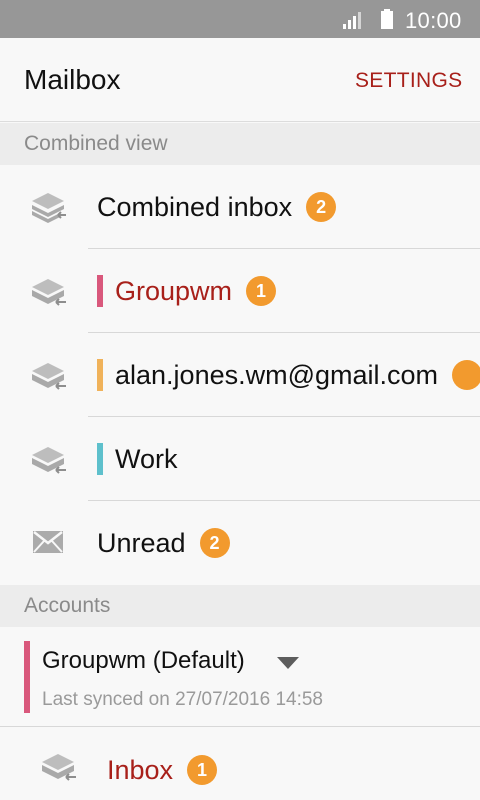  Describe the element at coordinates (433, 20) in the screenshot. I see `status-time: 10:00` at that location.